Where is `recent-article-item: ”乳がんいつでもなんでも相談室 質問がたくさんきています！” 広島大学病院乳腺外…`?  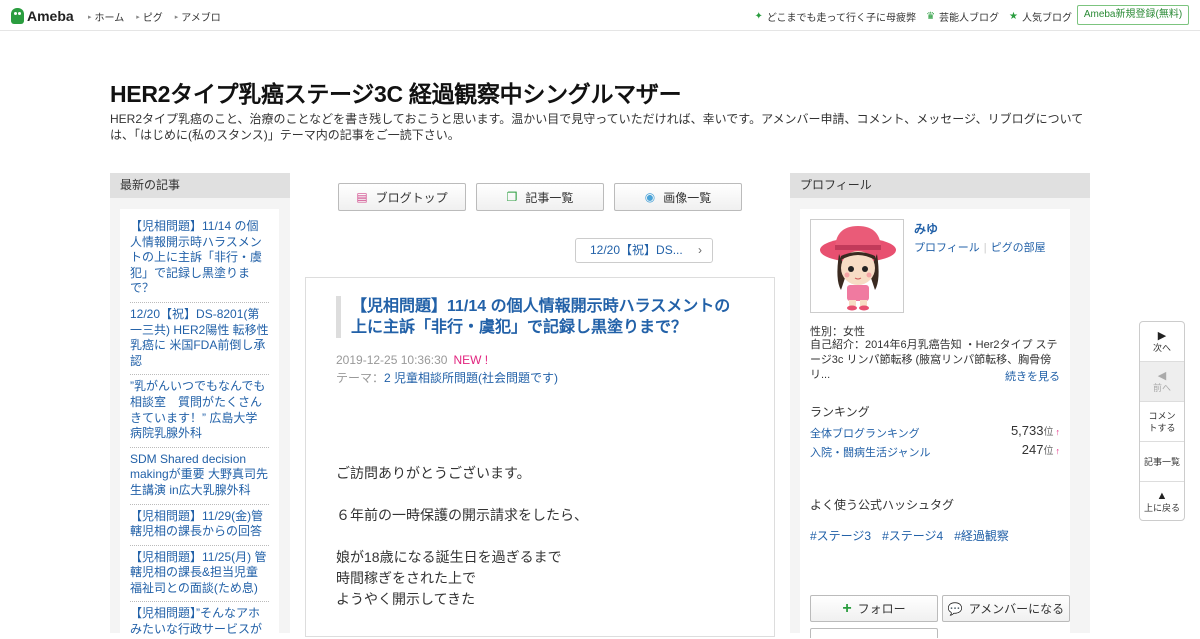 recent-article-item: ”乳がんいつでもなんでも相談室 質問がたくさんきています！” 広島大学病院乳腺外… is located at coordinates (199, 413).